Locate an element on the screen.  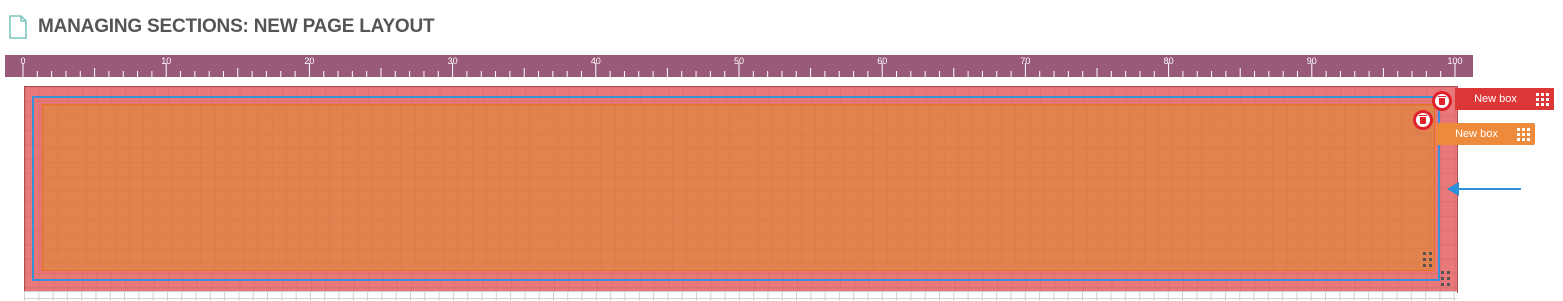
ruler-scale: 0 10 20 30 40 50 60 70 80 90 100 is located at coordinates (741, 66).